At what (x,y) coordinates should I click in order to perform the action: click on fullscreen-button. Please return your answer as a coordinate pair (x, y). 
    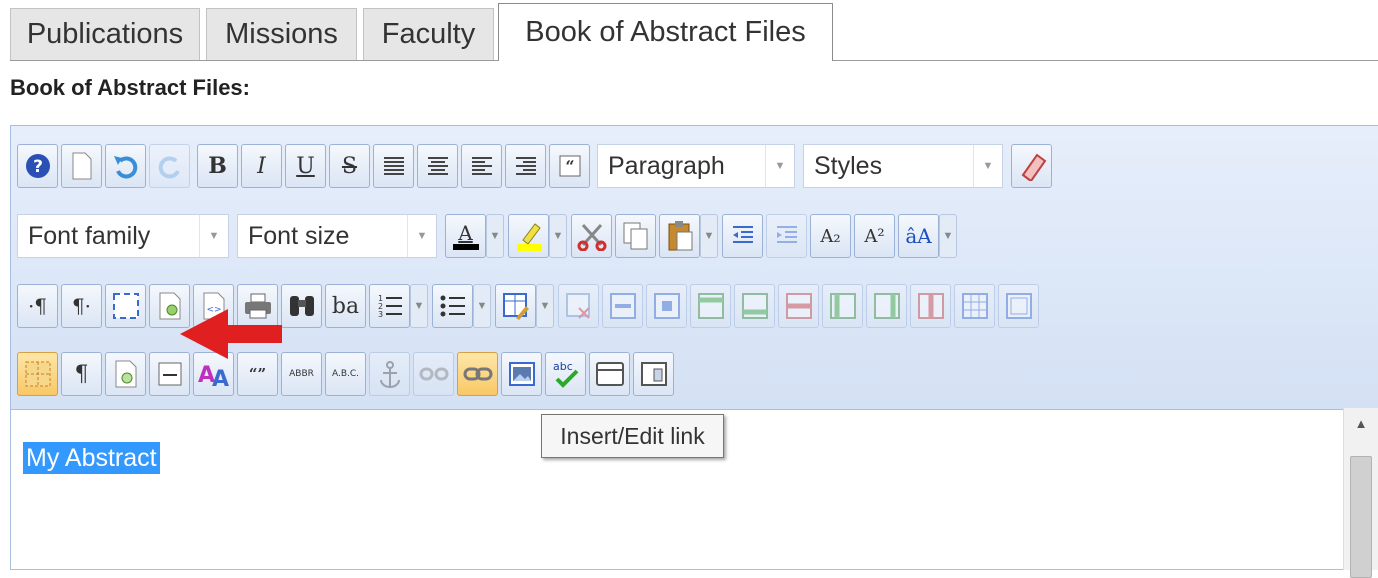
    Looking at the image, I should click on (125, 306).